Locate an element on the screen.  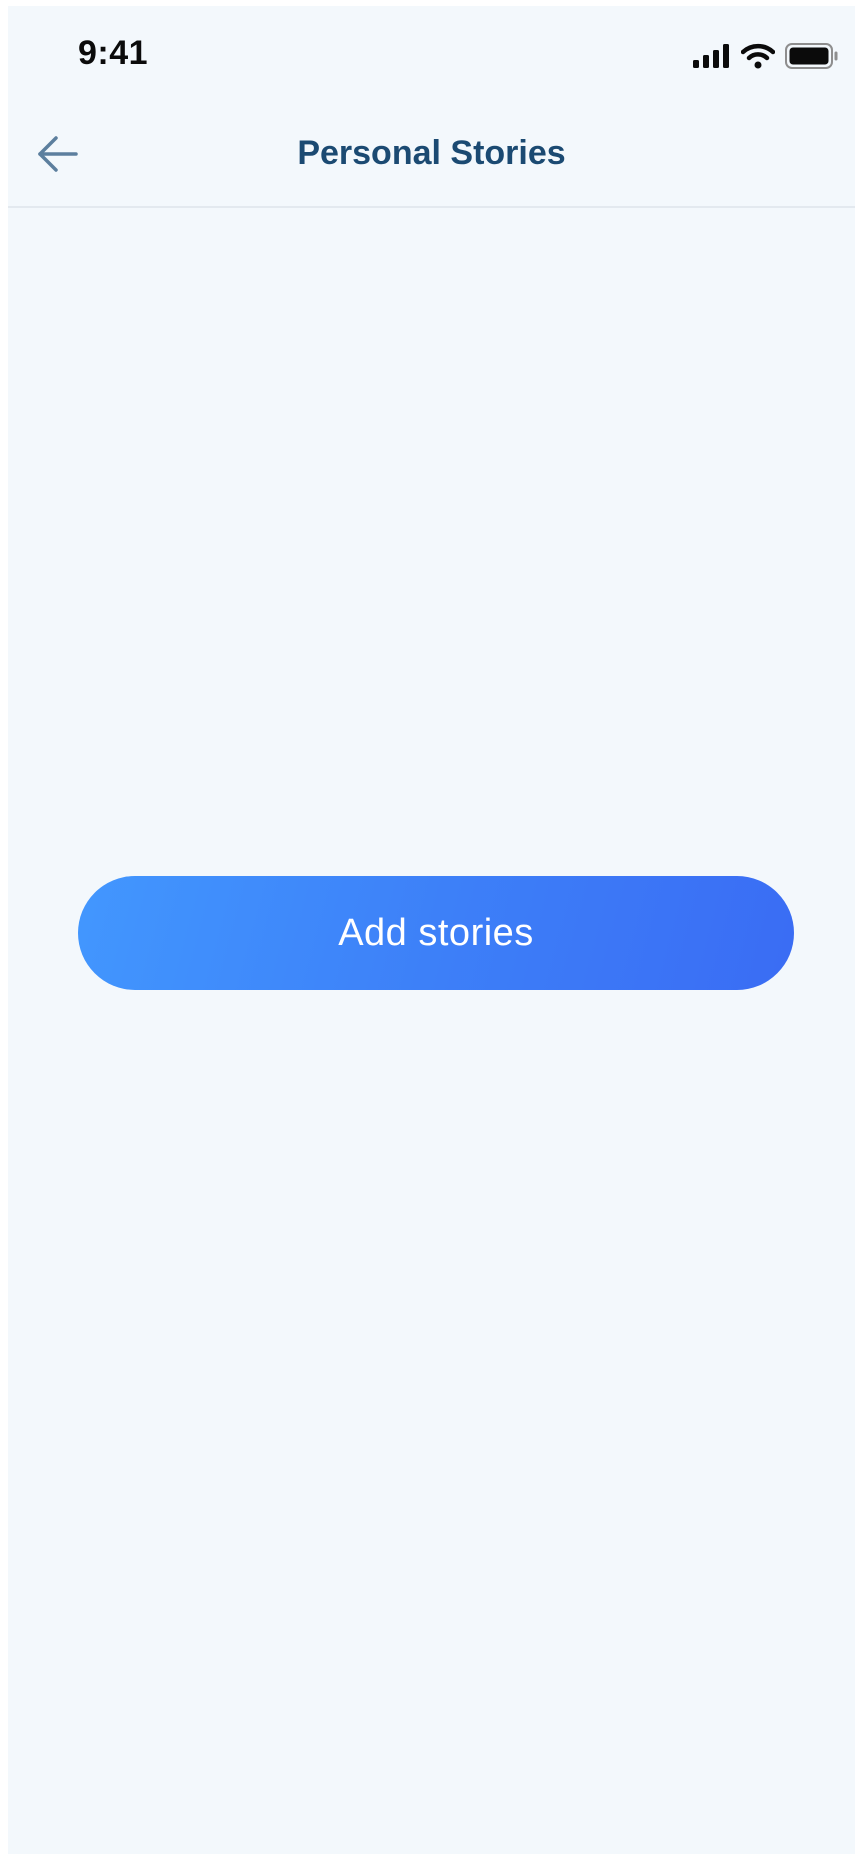
status-icons is located at coordinates (766, 56).